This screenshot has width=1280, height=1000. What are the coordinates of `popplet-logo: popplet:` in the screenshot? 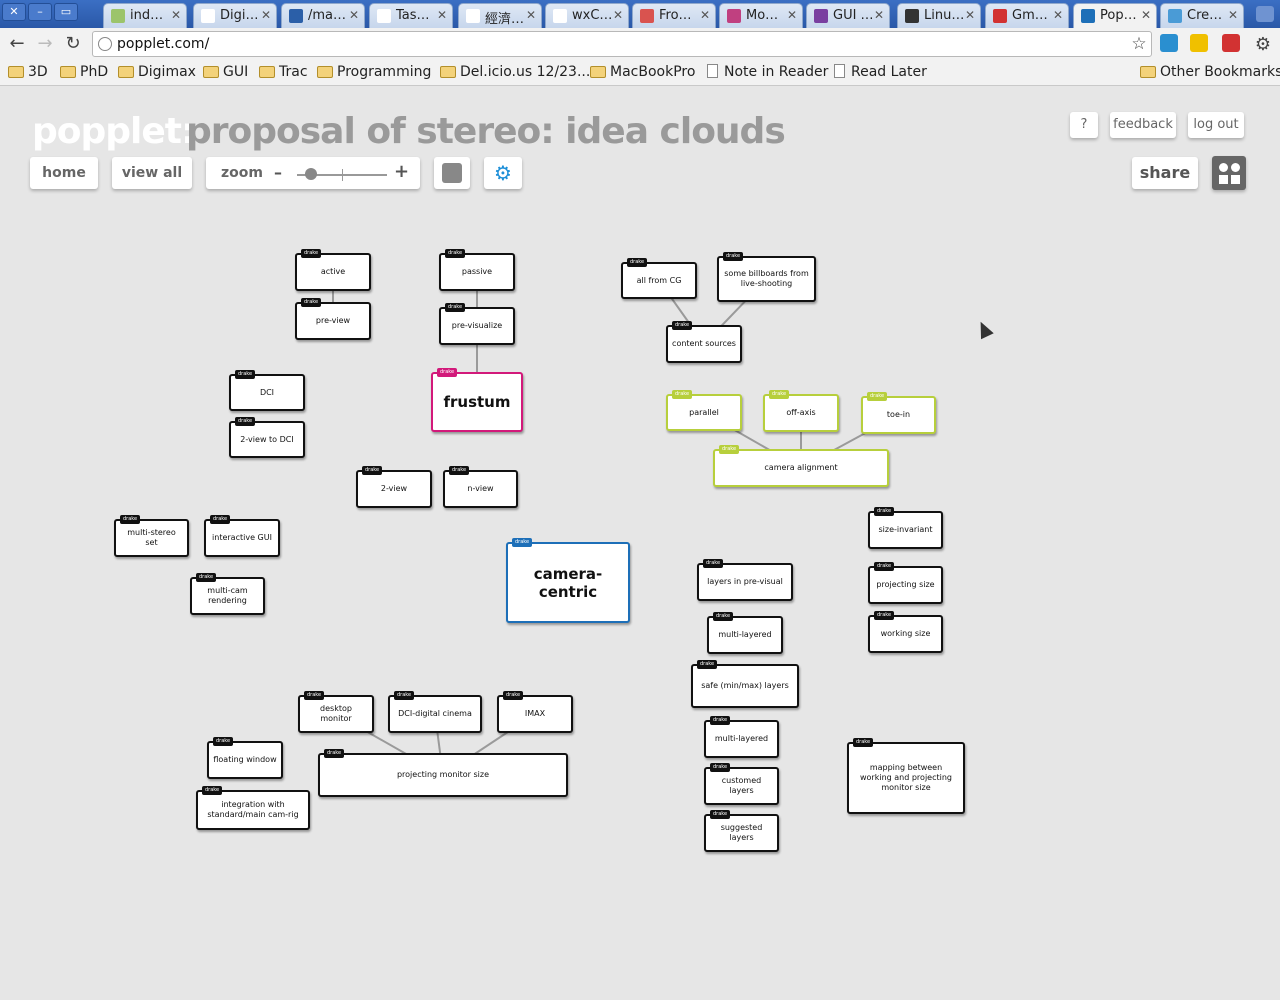 It's located at (113, 131).